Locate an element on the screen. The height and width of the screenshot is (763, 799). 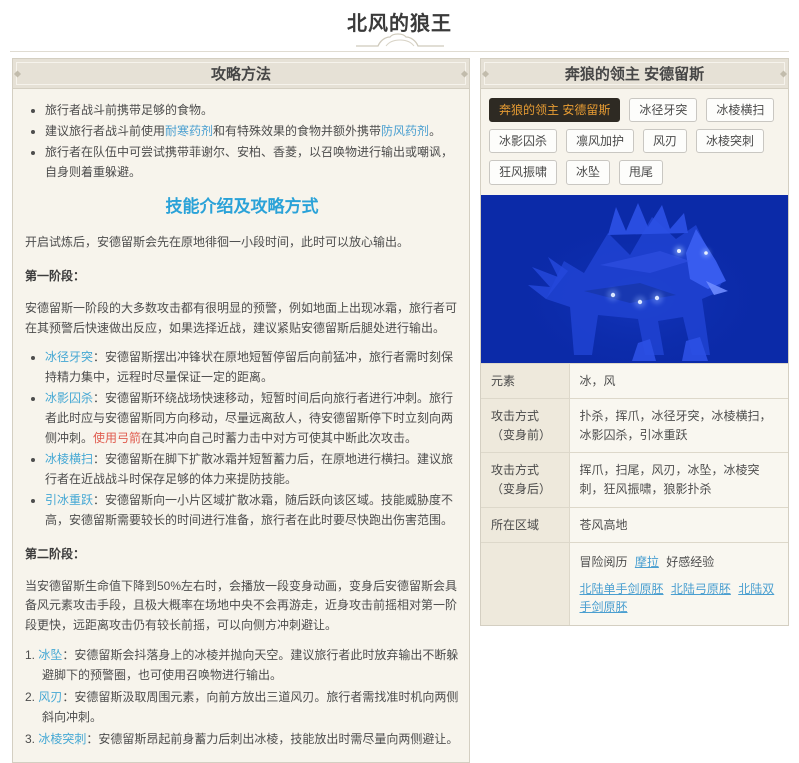
skills-section-heading: 技能介绍及攻略方式 is located at coordinates (242, 206).